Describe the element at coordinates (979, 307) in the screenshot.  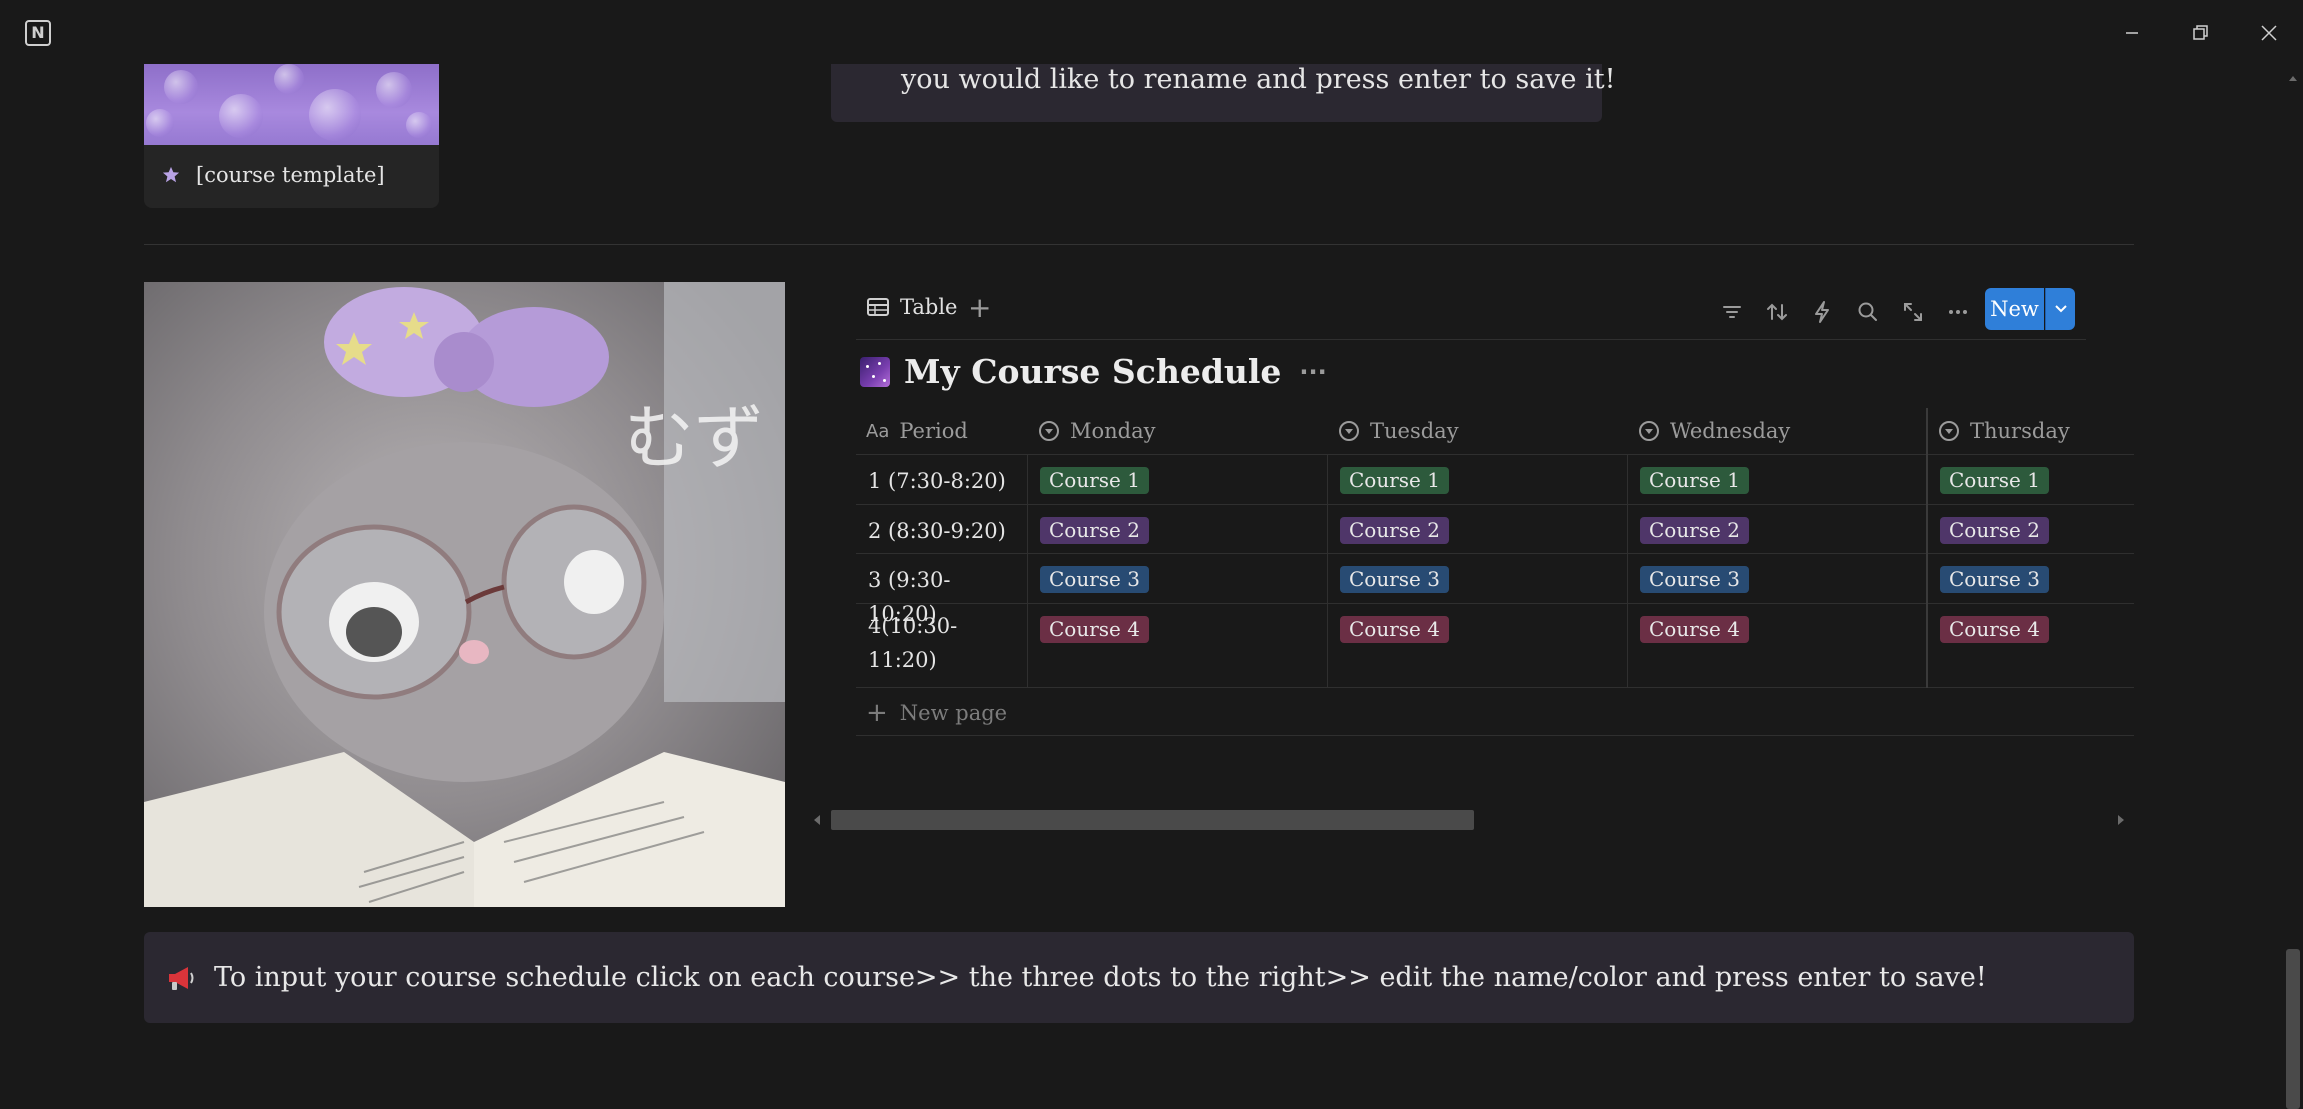
I see `add-view-button: +` at that location.